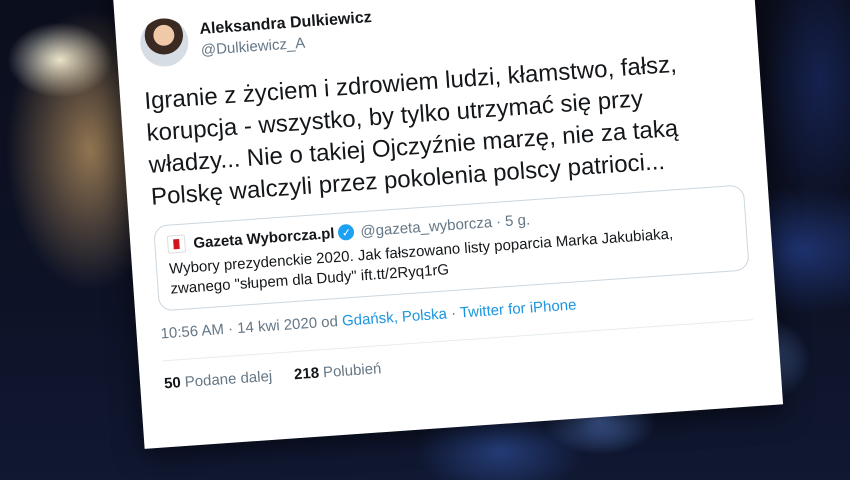 This screenshot has width=850, height=480. What do you see at coordinates (164, 42) in the screenshot?
I see `avatar` at bounding box center [164, 42].